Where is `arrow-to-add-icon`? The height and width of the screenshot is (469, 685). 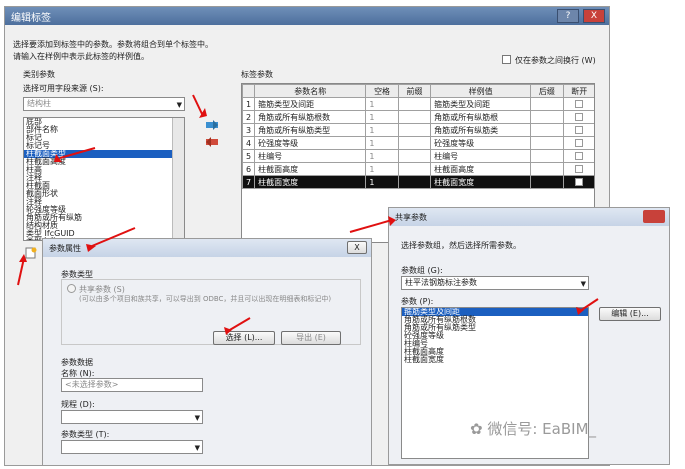
arrow-to-add-icon is located at coordinates (199, 106).